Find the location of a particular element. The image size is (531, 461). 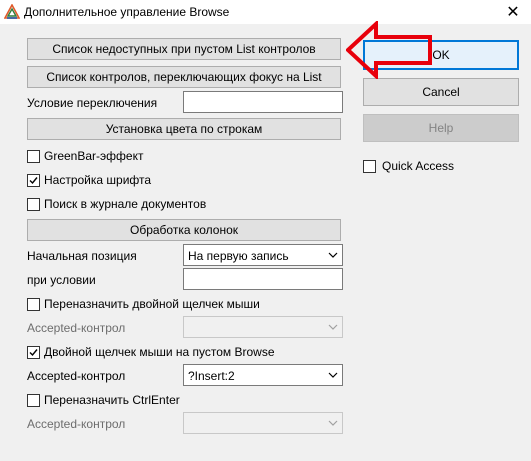

reassign-dblclick-checkbox: Переназначить двойной щелчек мыши is located at coordinates (143, 304).